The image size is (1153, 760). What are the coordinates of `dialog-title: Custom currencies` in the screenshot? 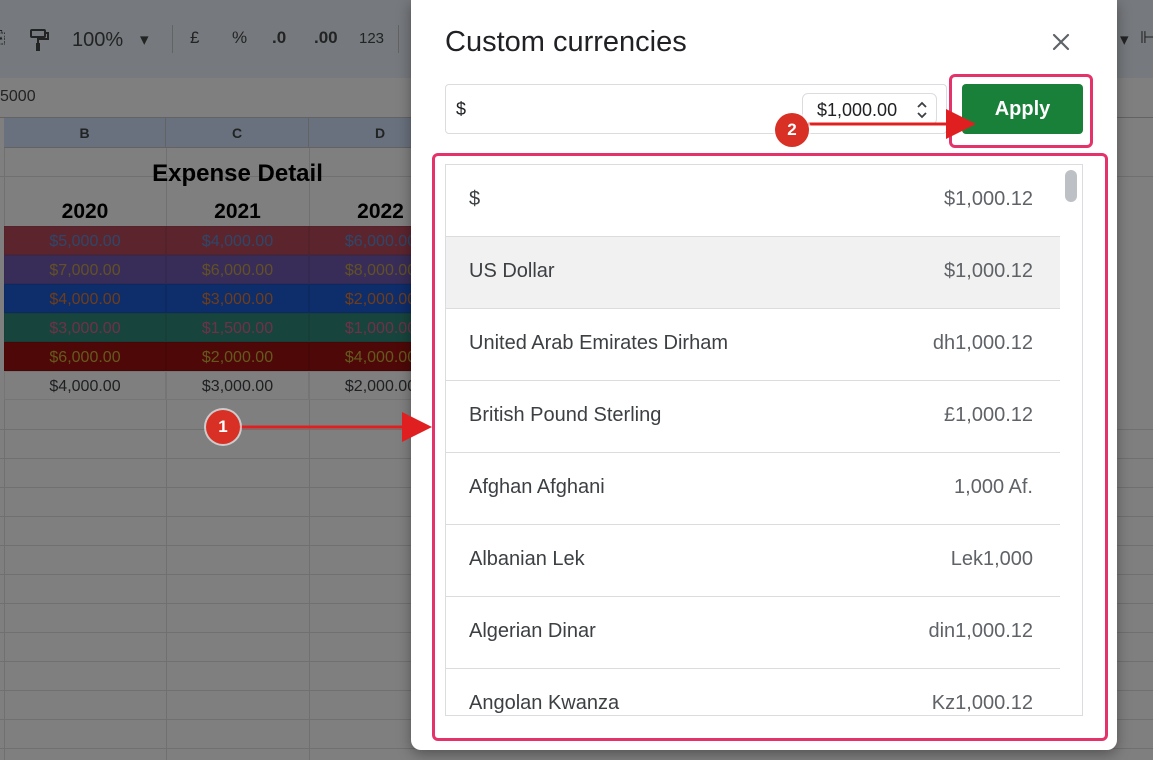 It's located at (566, 42).